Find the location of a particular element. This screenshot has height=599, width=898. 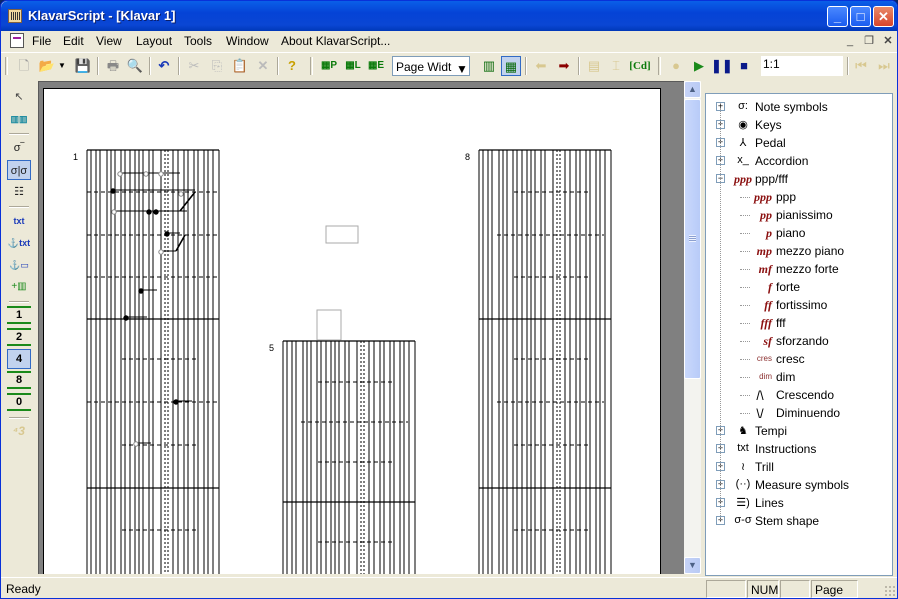

tree-node: + ☰) Lines is located at coordinates (796, 503).